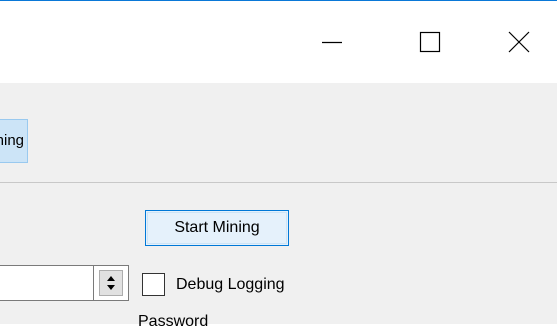 The width and height of the screenshot is (557, 332). I want to click on tab-mining: Mining, so click(14, 141).